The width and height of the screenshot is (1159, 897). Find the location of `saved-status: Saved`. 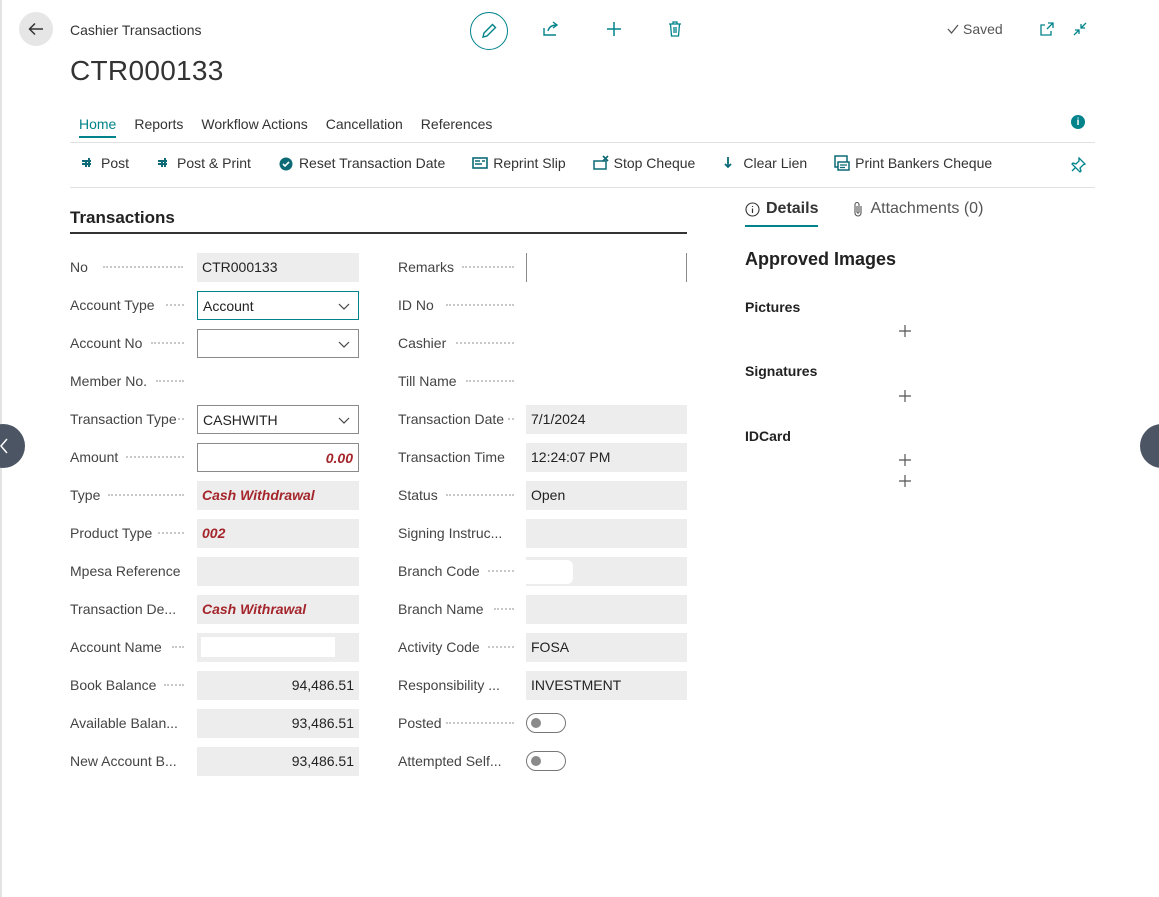

saved-status: Saved is located at coordinates (974, 29).